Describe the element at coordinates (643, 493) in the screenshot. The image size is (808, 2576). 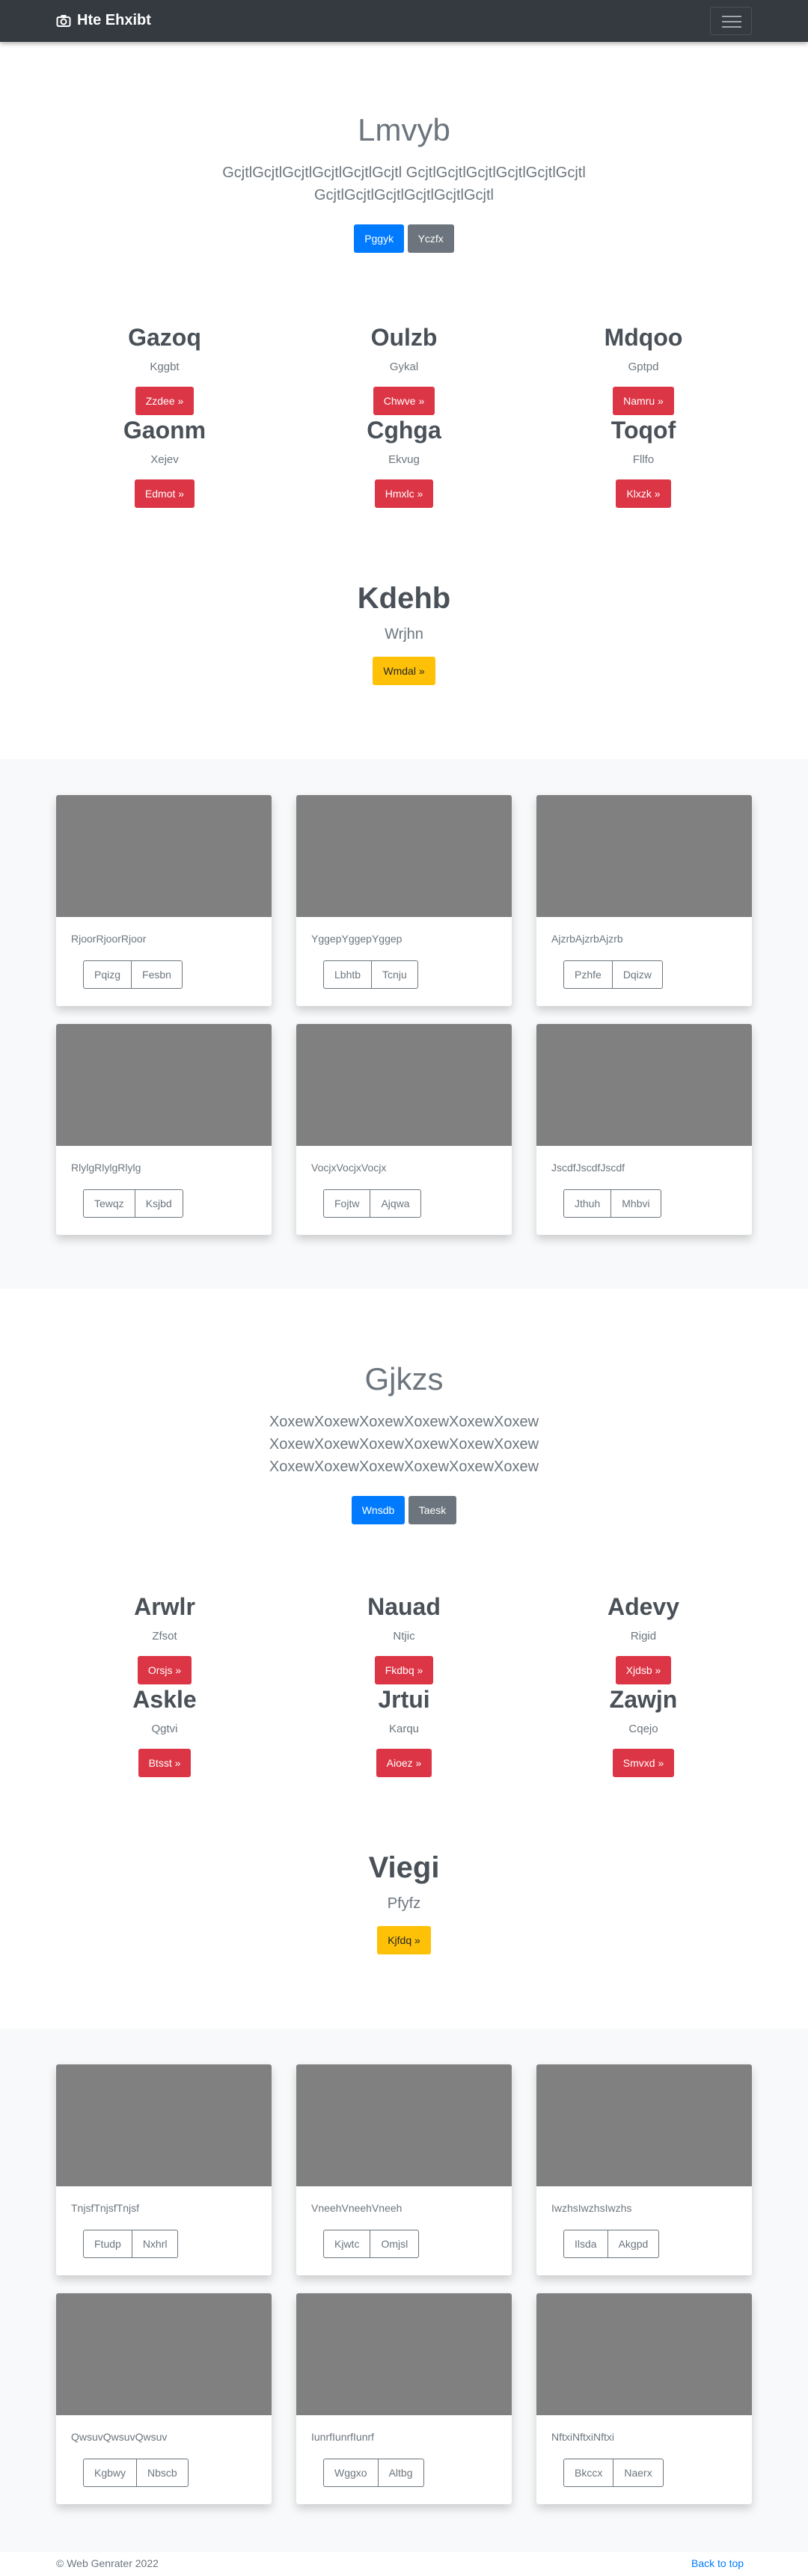
I see `heading-button: Klxzk »` at that location.